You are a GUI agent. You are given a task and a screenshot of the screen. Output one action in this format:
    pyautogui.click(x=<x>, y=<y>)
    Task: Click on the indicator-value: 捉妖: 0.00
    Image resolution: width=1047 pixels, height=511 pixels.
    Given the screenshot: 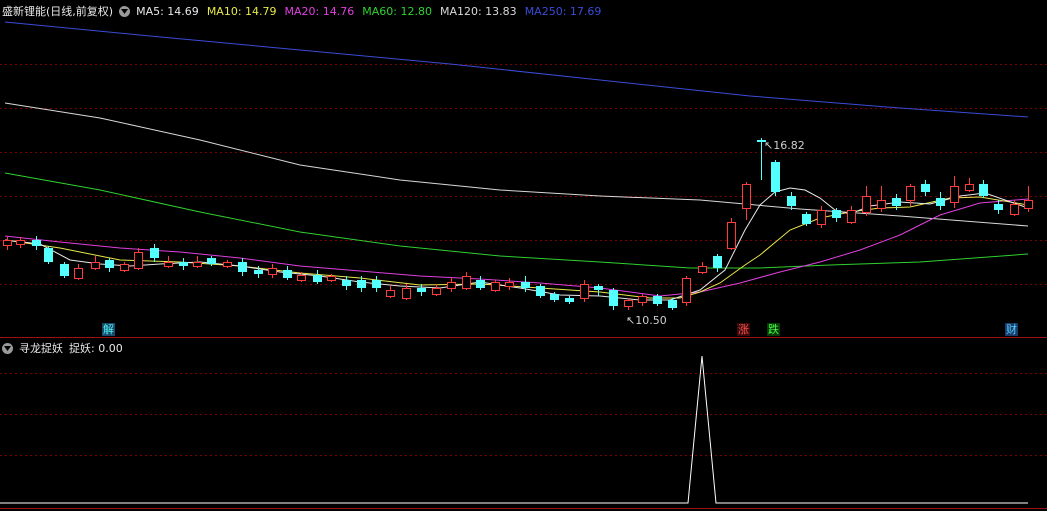 What is the action you would take?
    pyautogui.click(x=96, y=348)
    